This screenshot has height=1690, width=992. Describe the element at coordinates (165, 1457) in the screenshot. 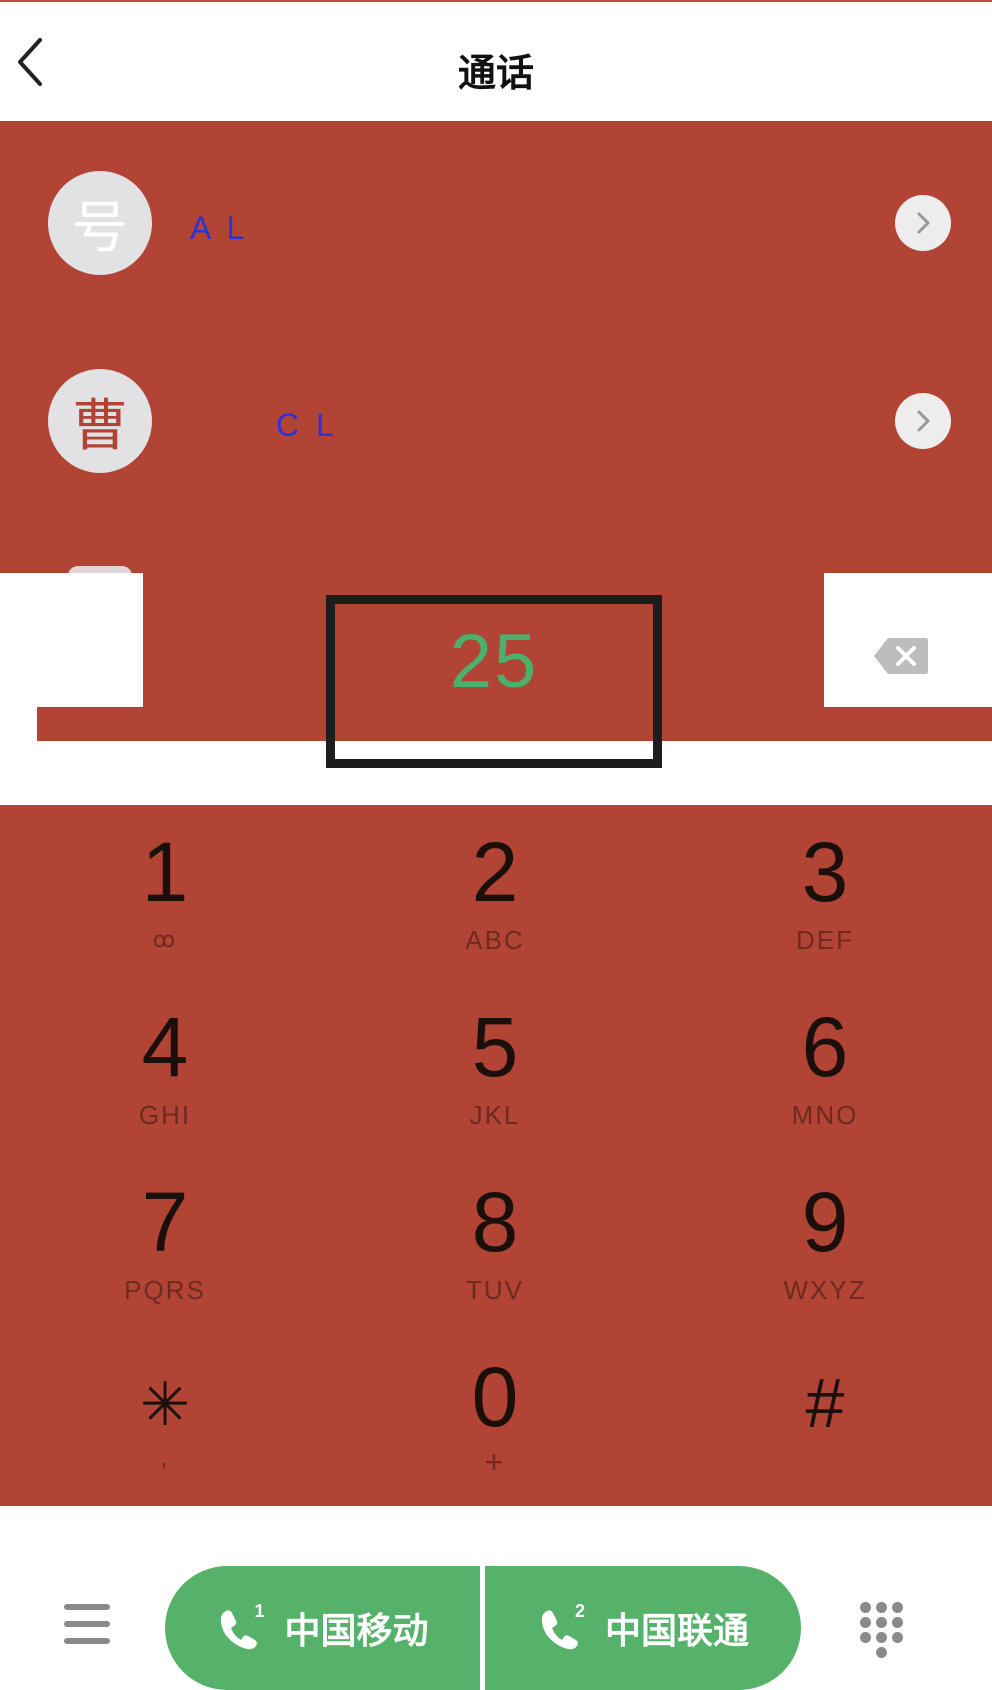

I see `key-letters: ,` at that location.